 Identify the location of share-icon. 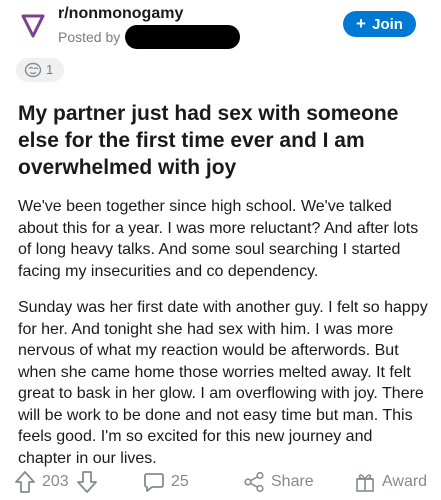
(254, 482).